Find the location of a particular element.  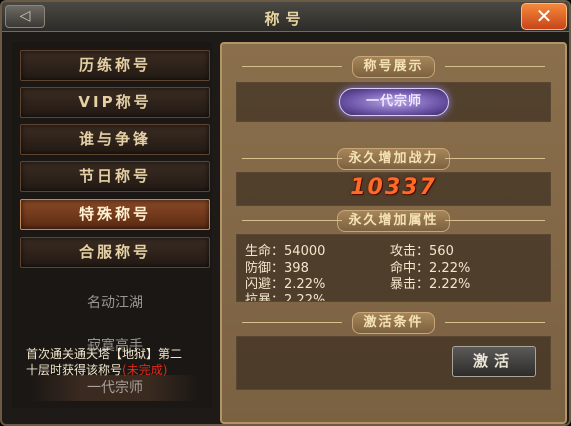

window-title: 称号 is located at coordinates (285, 19).